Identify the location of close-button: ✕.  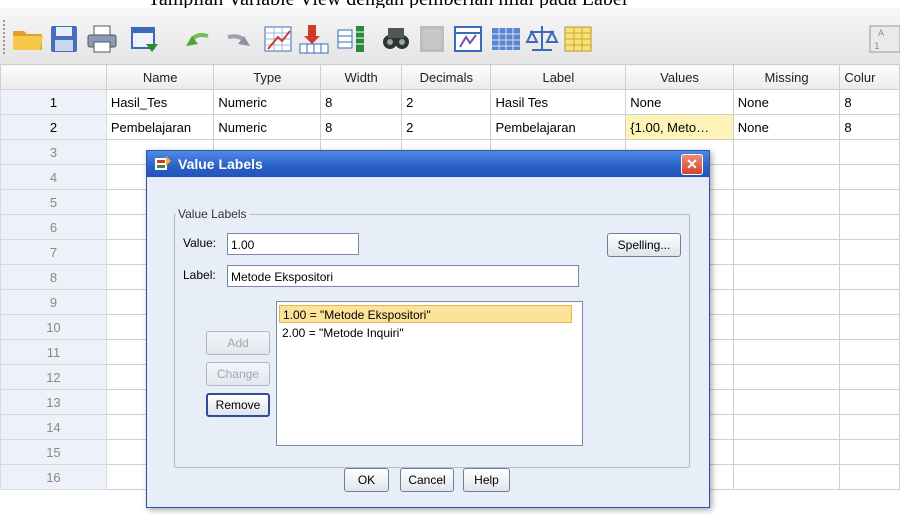
(692, 164).